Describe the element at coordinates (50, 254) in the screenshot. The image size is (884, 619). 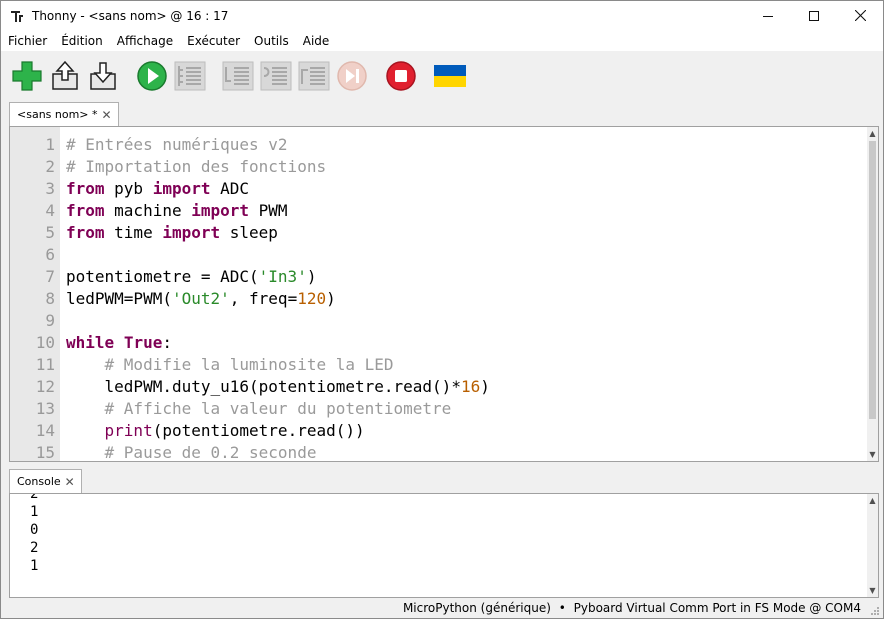
I see `line-number: 6` at that location.